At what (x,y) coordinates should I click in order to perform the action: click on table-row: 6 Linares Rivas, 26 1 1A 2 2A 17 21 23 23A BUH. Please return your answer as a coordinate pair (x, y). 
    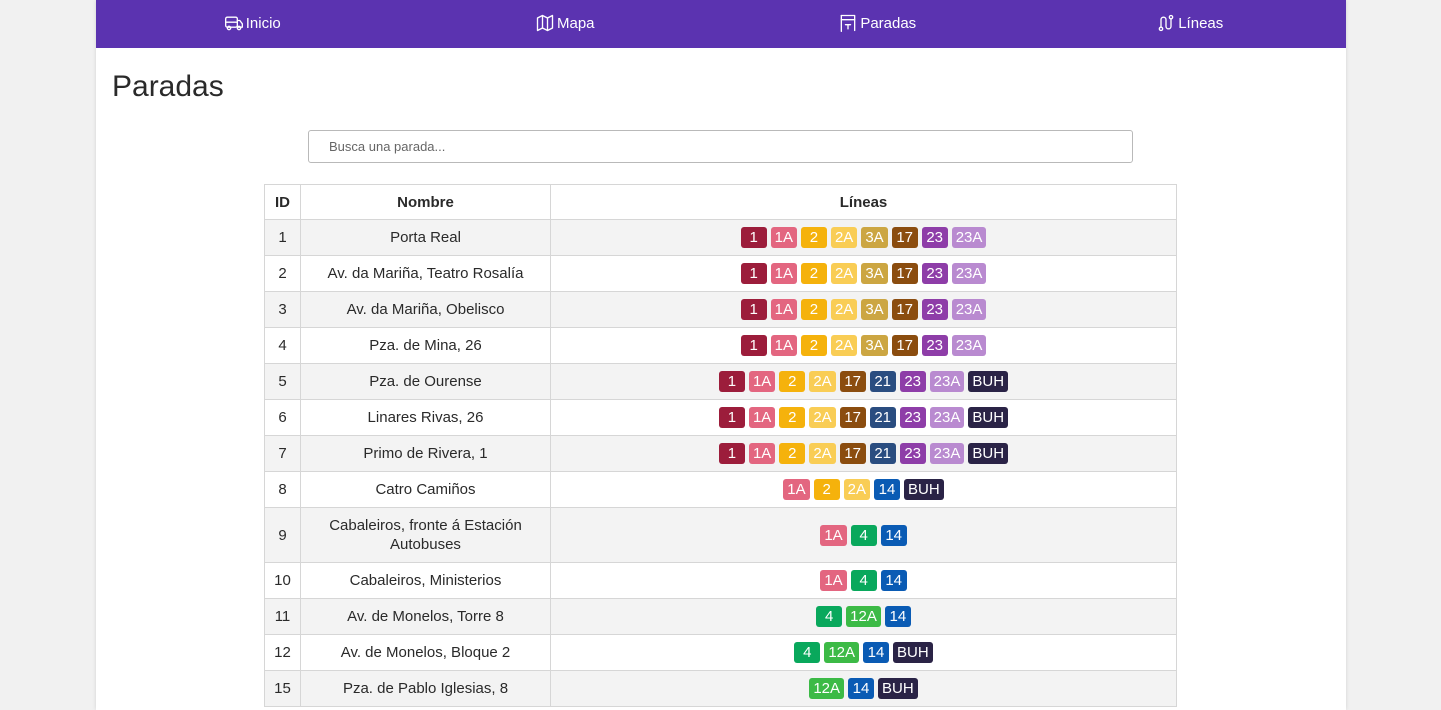
    Looking at the image, I should click on (720, 417).